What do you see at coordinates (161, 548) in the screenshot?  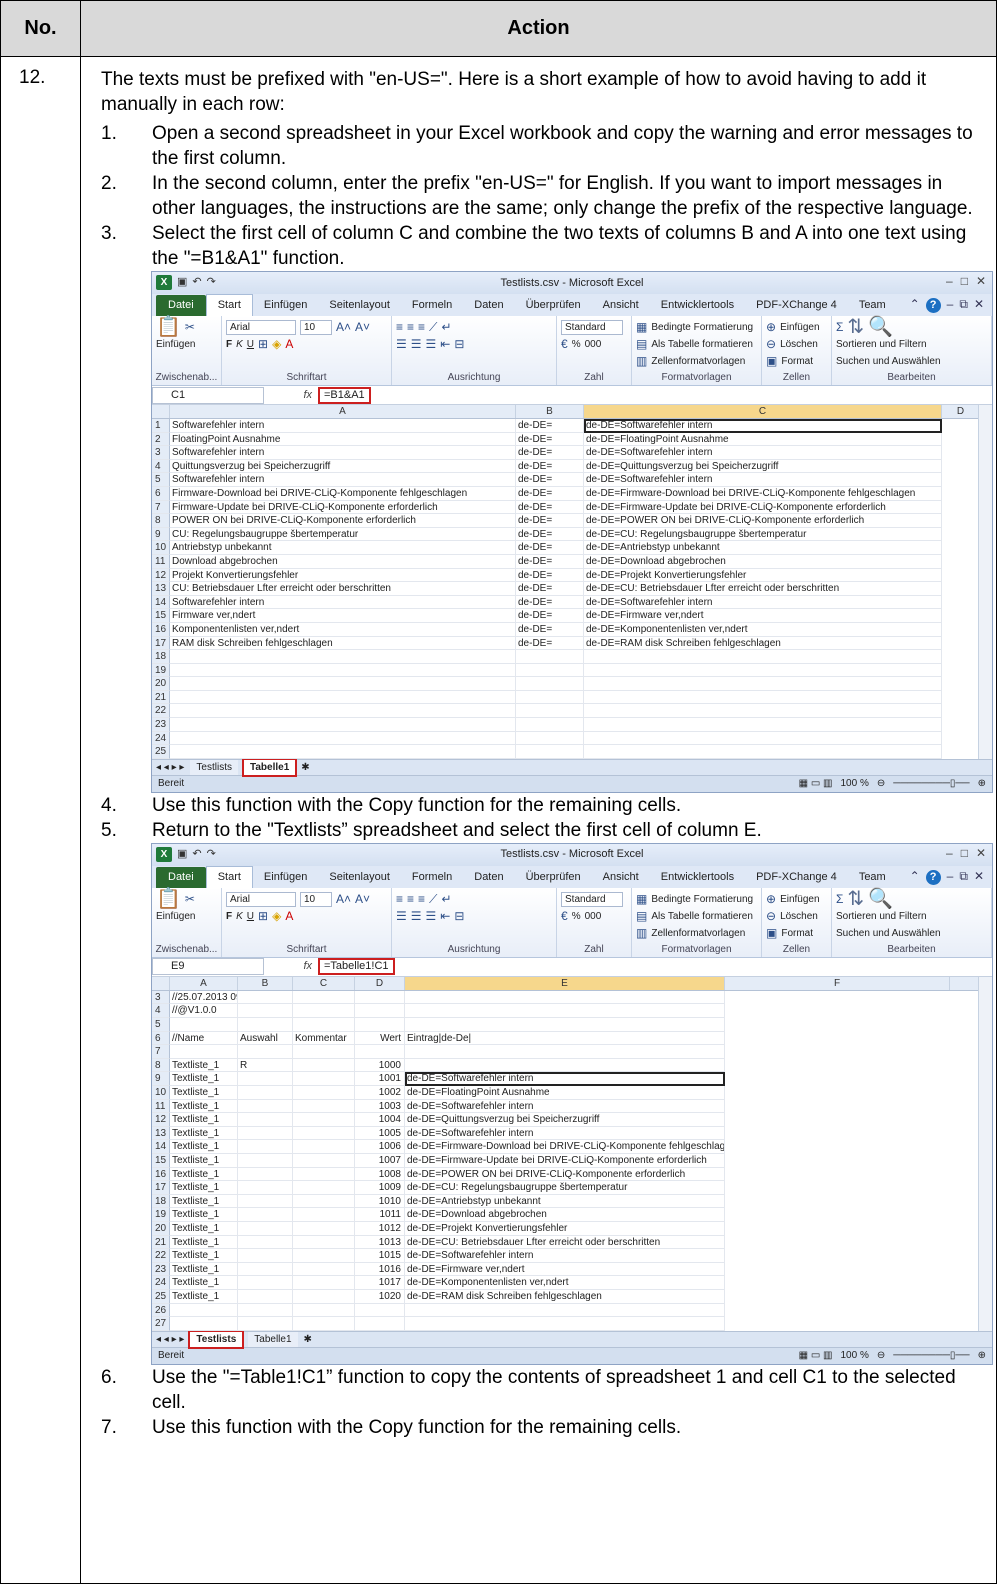 I see `row-header: 10` at bounding box center [161, 548].